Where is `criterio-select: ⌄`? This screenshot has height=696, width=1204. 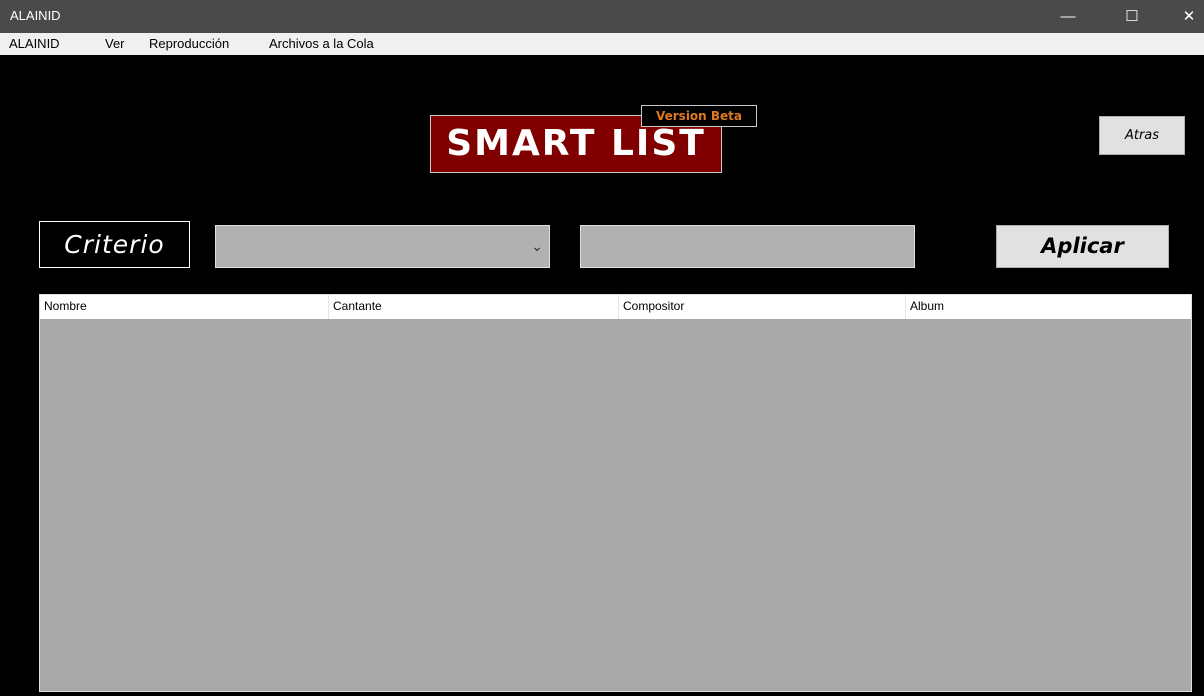 criterio-select: ⌄ is located at coordinates (382, 246).